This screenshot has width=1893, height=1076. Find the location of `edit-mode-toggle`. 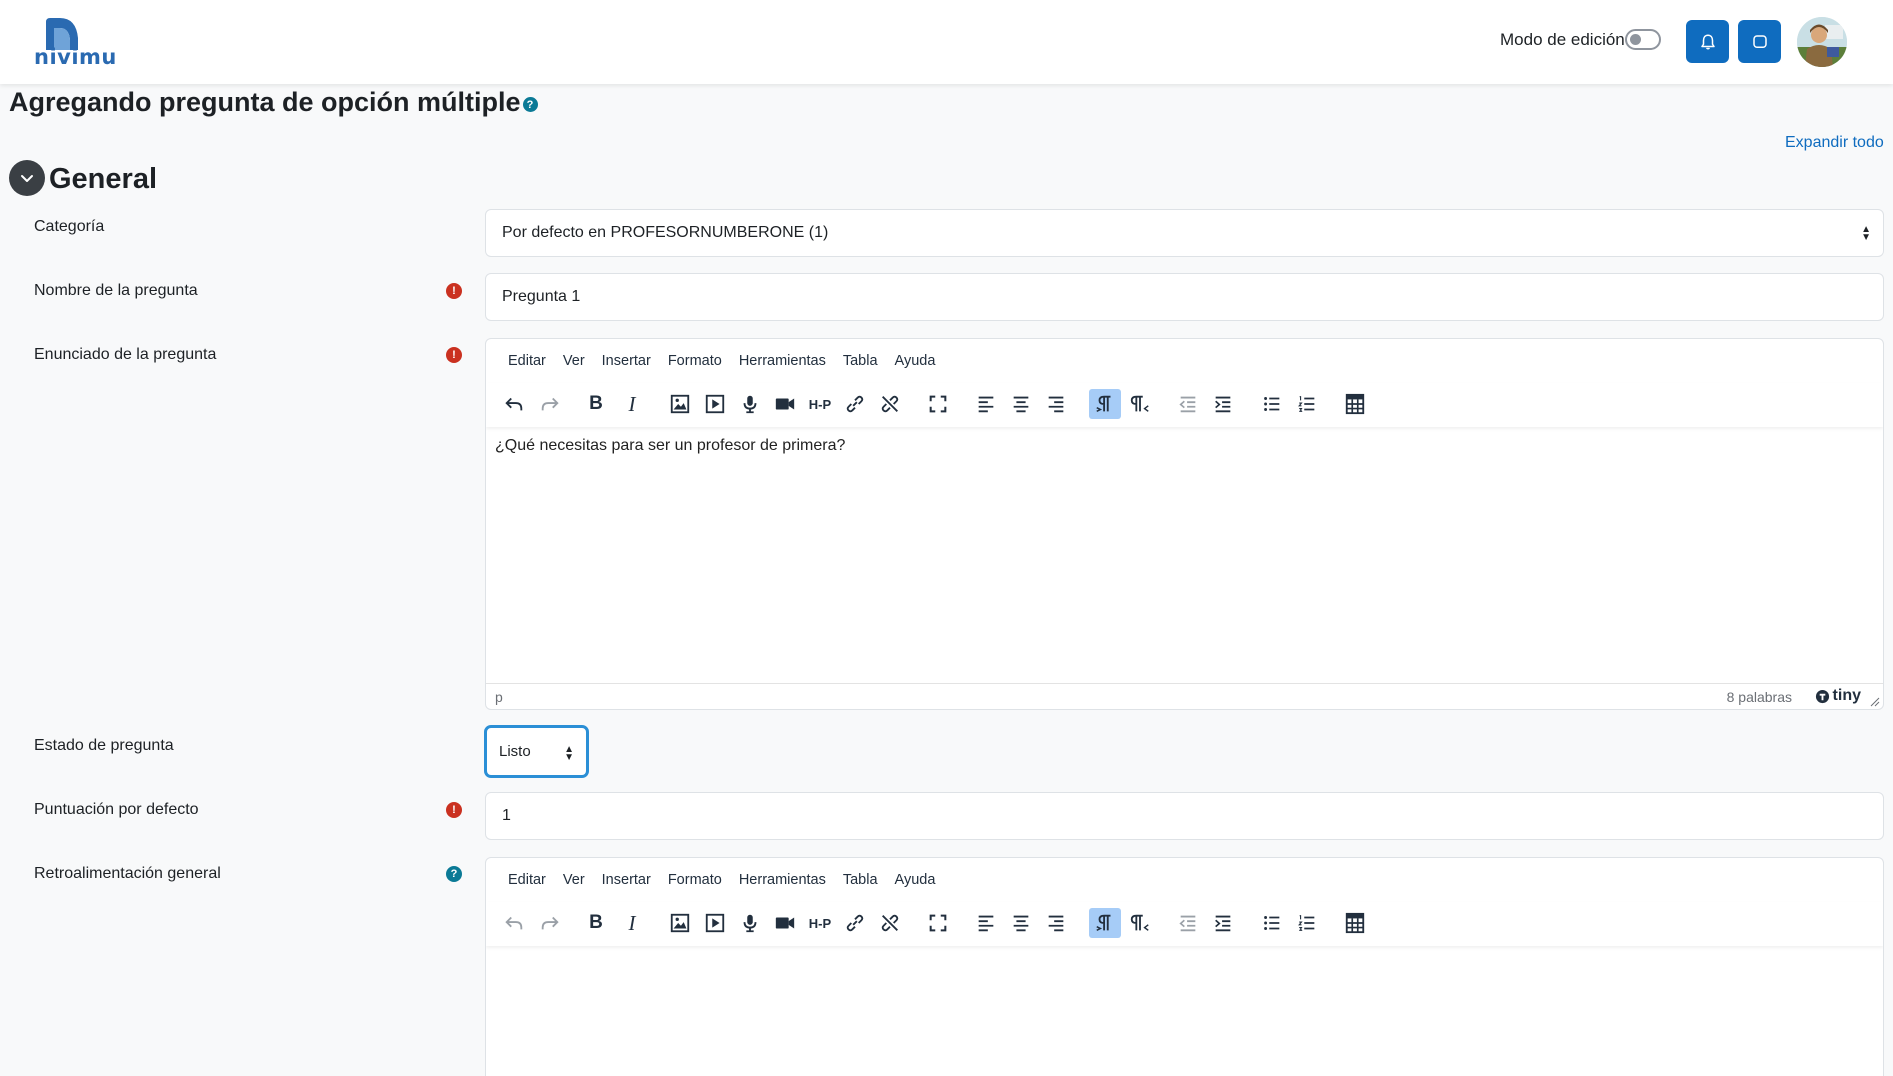

edit-mode-toggle is located at coordinates (1643, 39).